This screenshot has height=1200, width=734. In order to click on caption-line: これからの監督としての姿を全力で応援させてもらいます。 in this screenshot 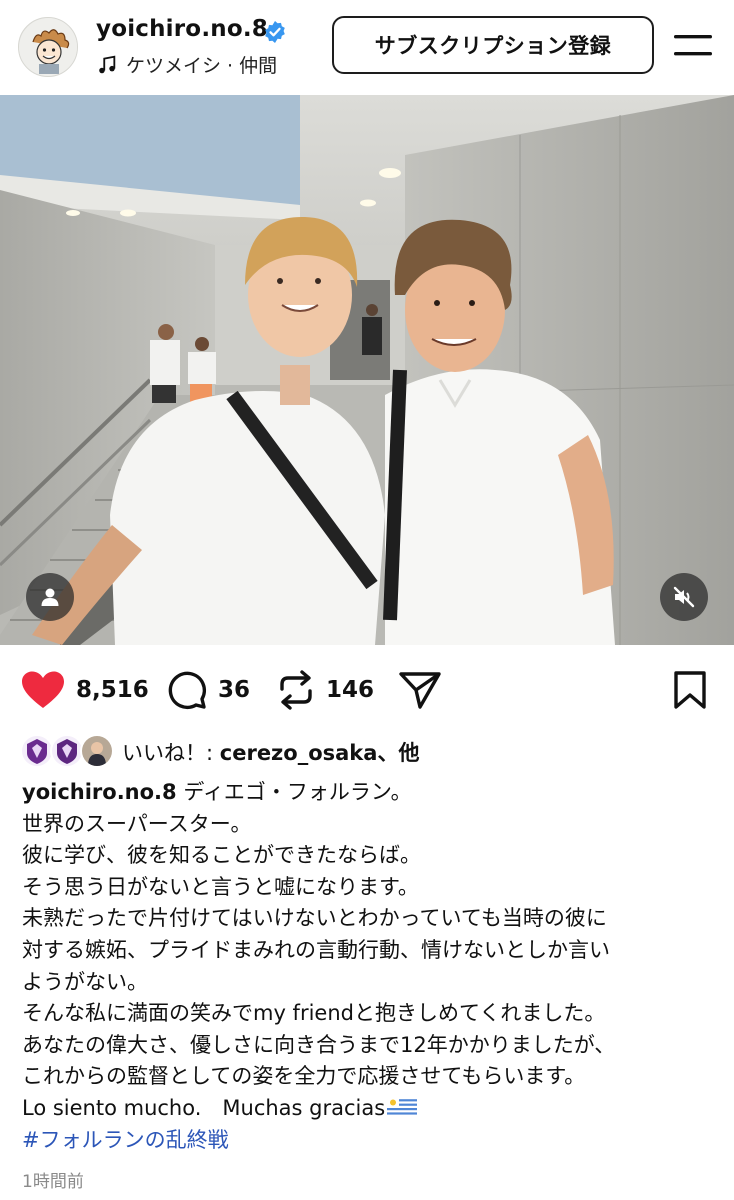, I will do `click(304, 1076)`.